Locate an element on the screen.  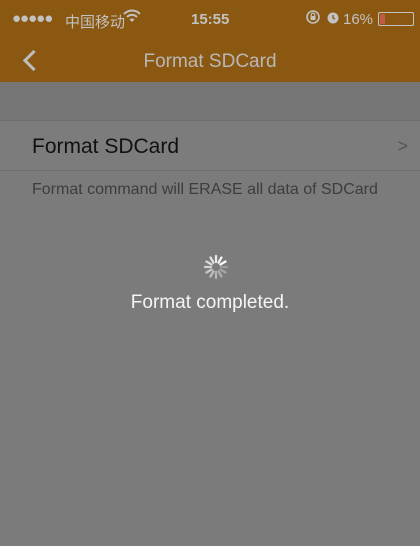
chevron-right-icon: > is located at coordinates (402, 146).